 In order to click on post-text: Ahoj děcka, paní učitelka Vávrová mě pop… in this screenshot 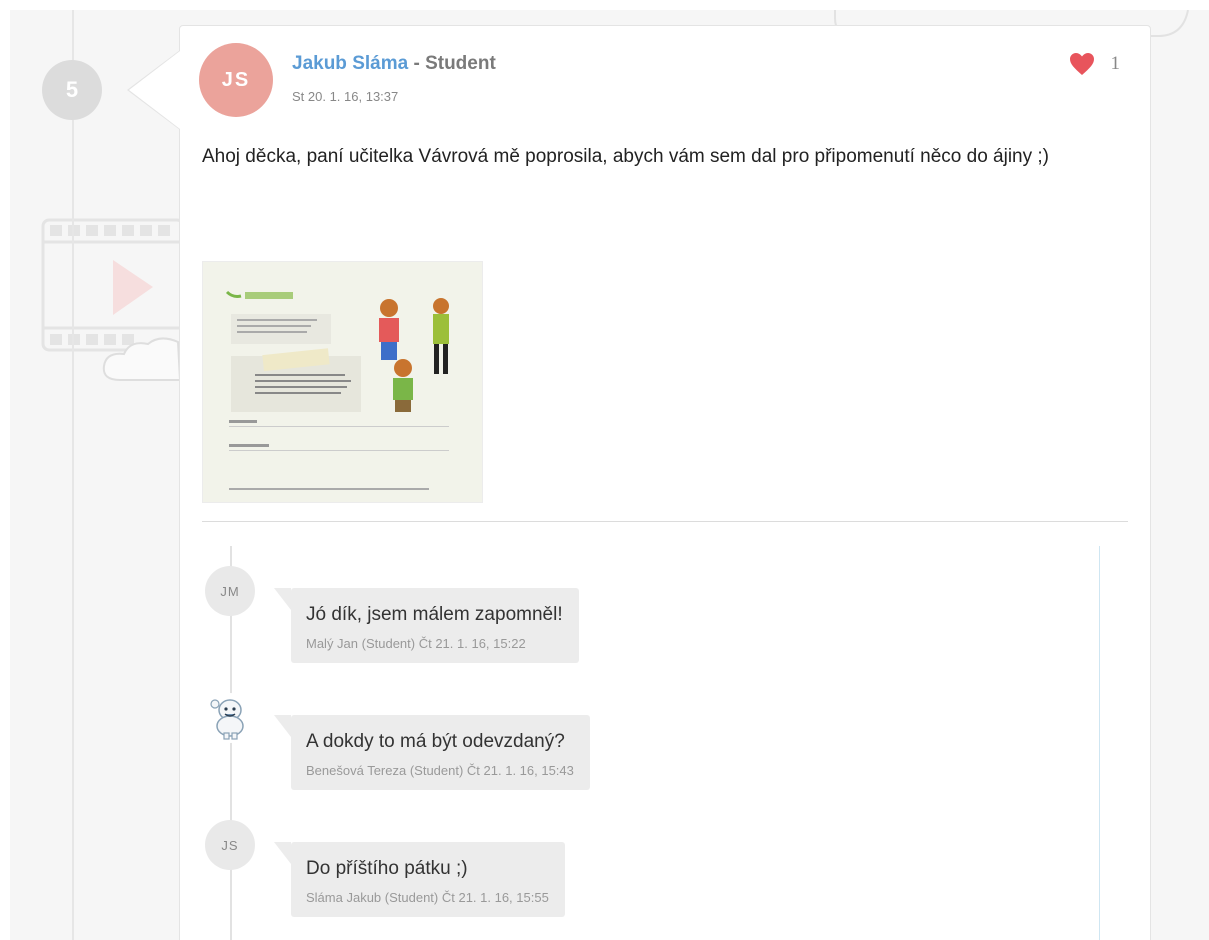, I will do `click(626, 156)`.